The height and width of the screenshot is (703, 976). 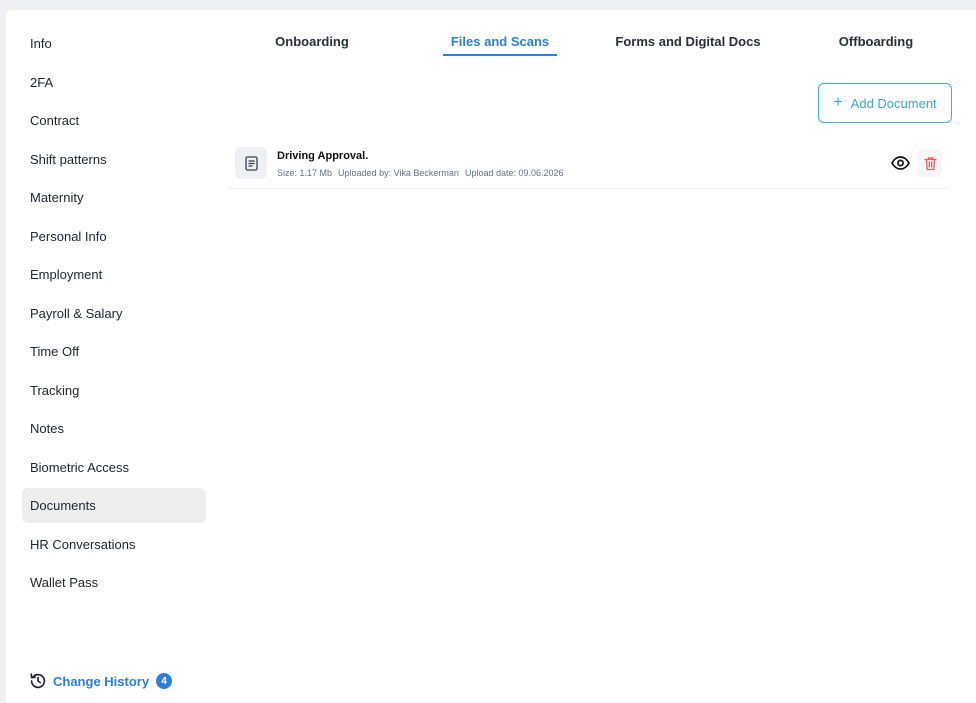 I want to click on plus-icon: +, so click(x=838, y=102).